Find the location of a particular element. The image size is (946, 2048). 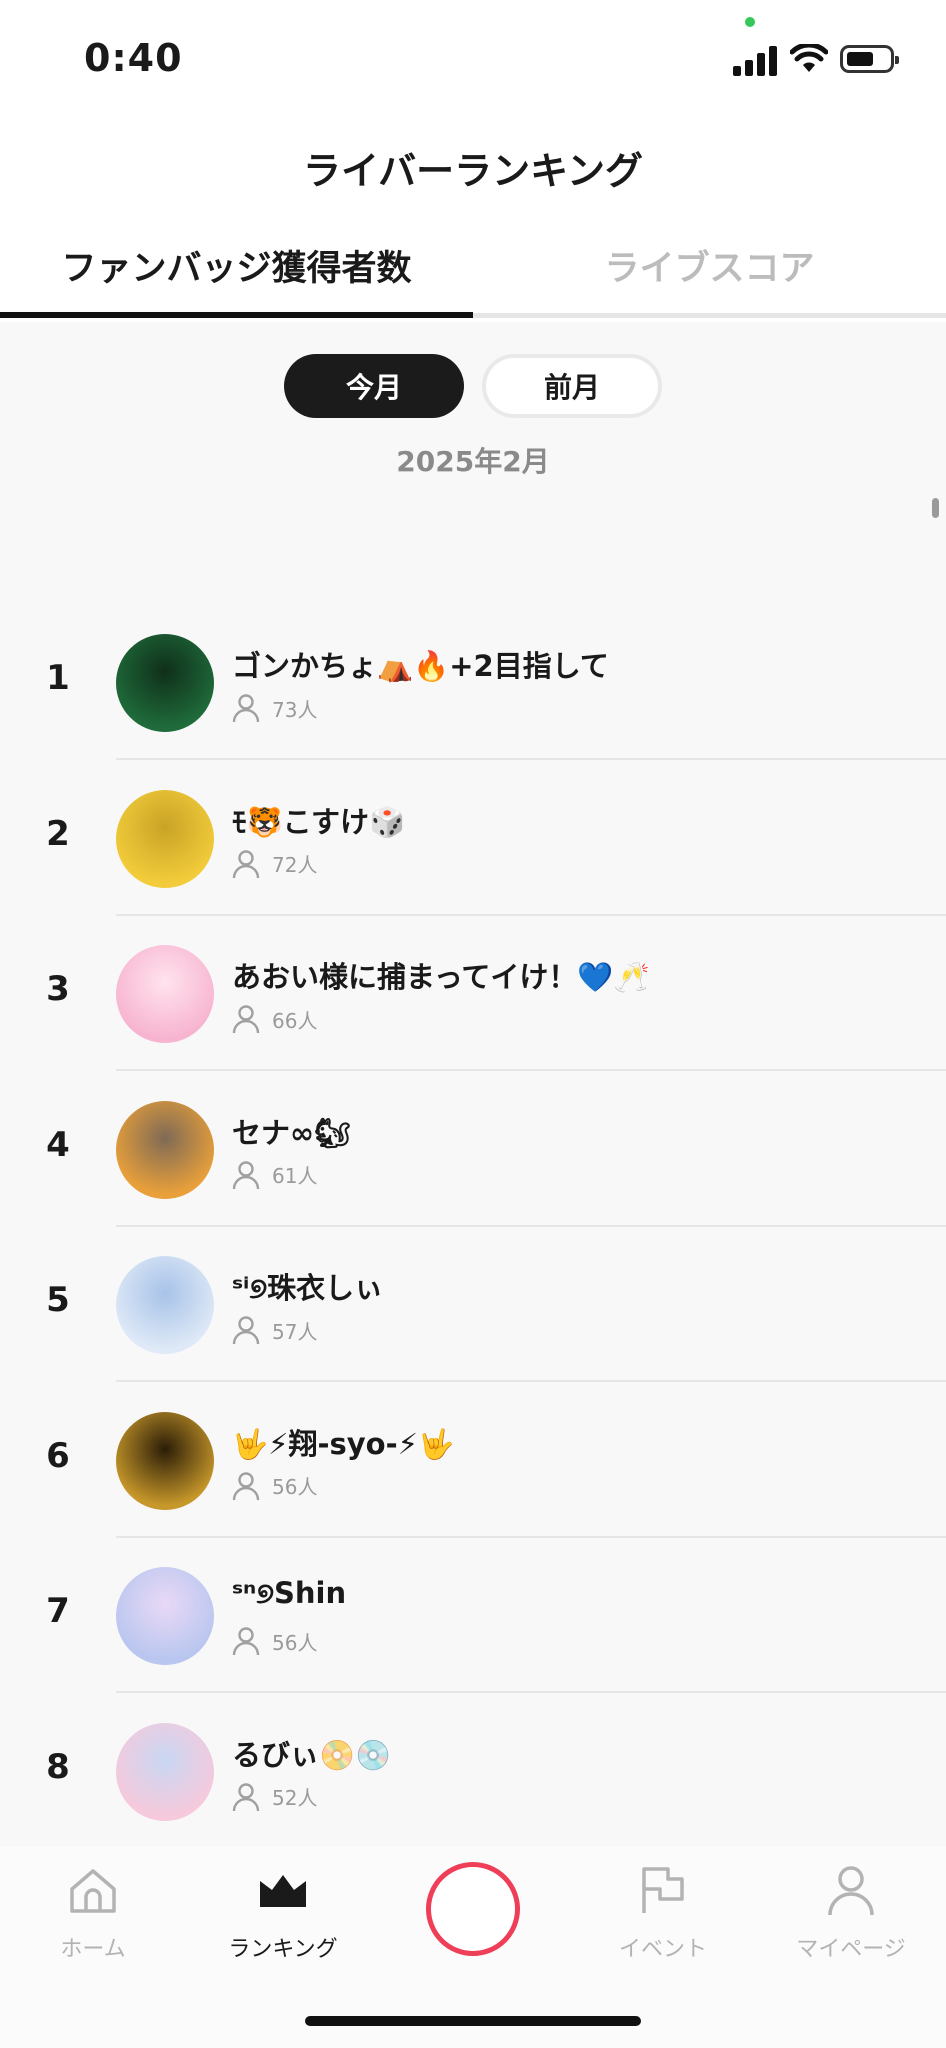

ranking-row: 6 🤟⚡翔-syo-⚡🤟 56人 is located at coordinates (473, 1460).